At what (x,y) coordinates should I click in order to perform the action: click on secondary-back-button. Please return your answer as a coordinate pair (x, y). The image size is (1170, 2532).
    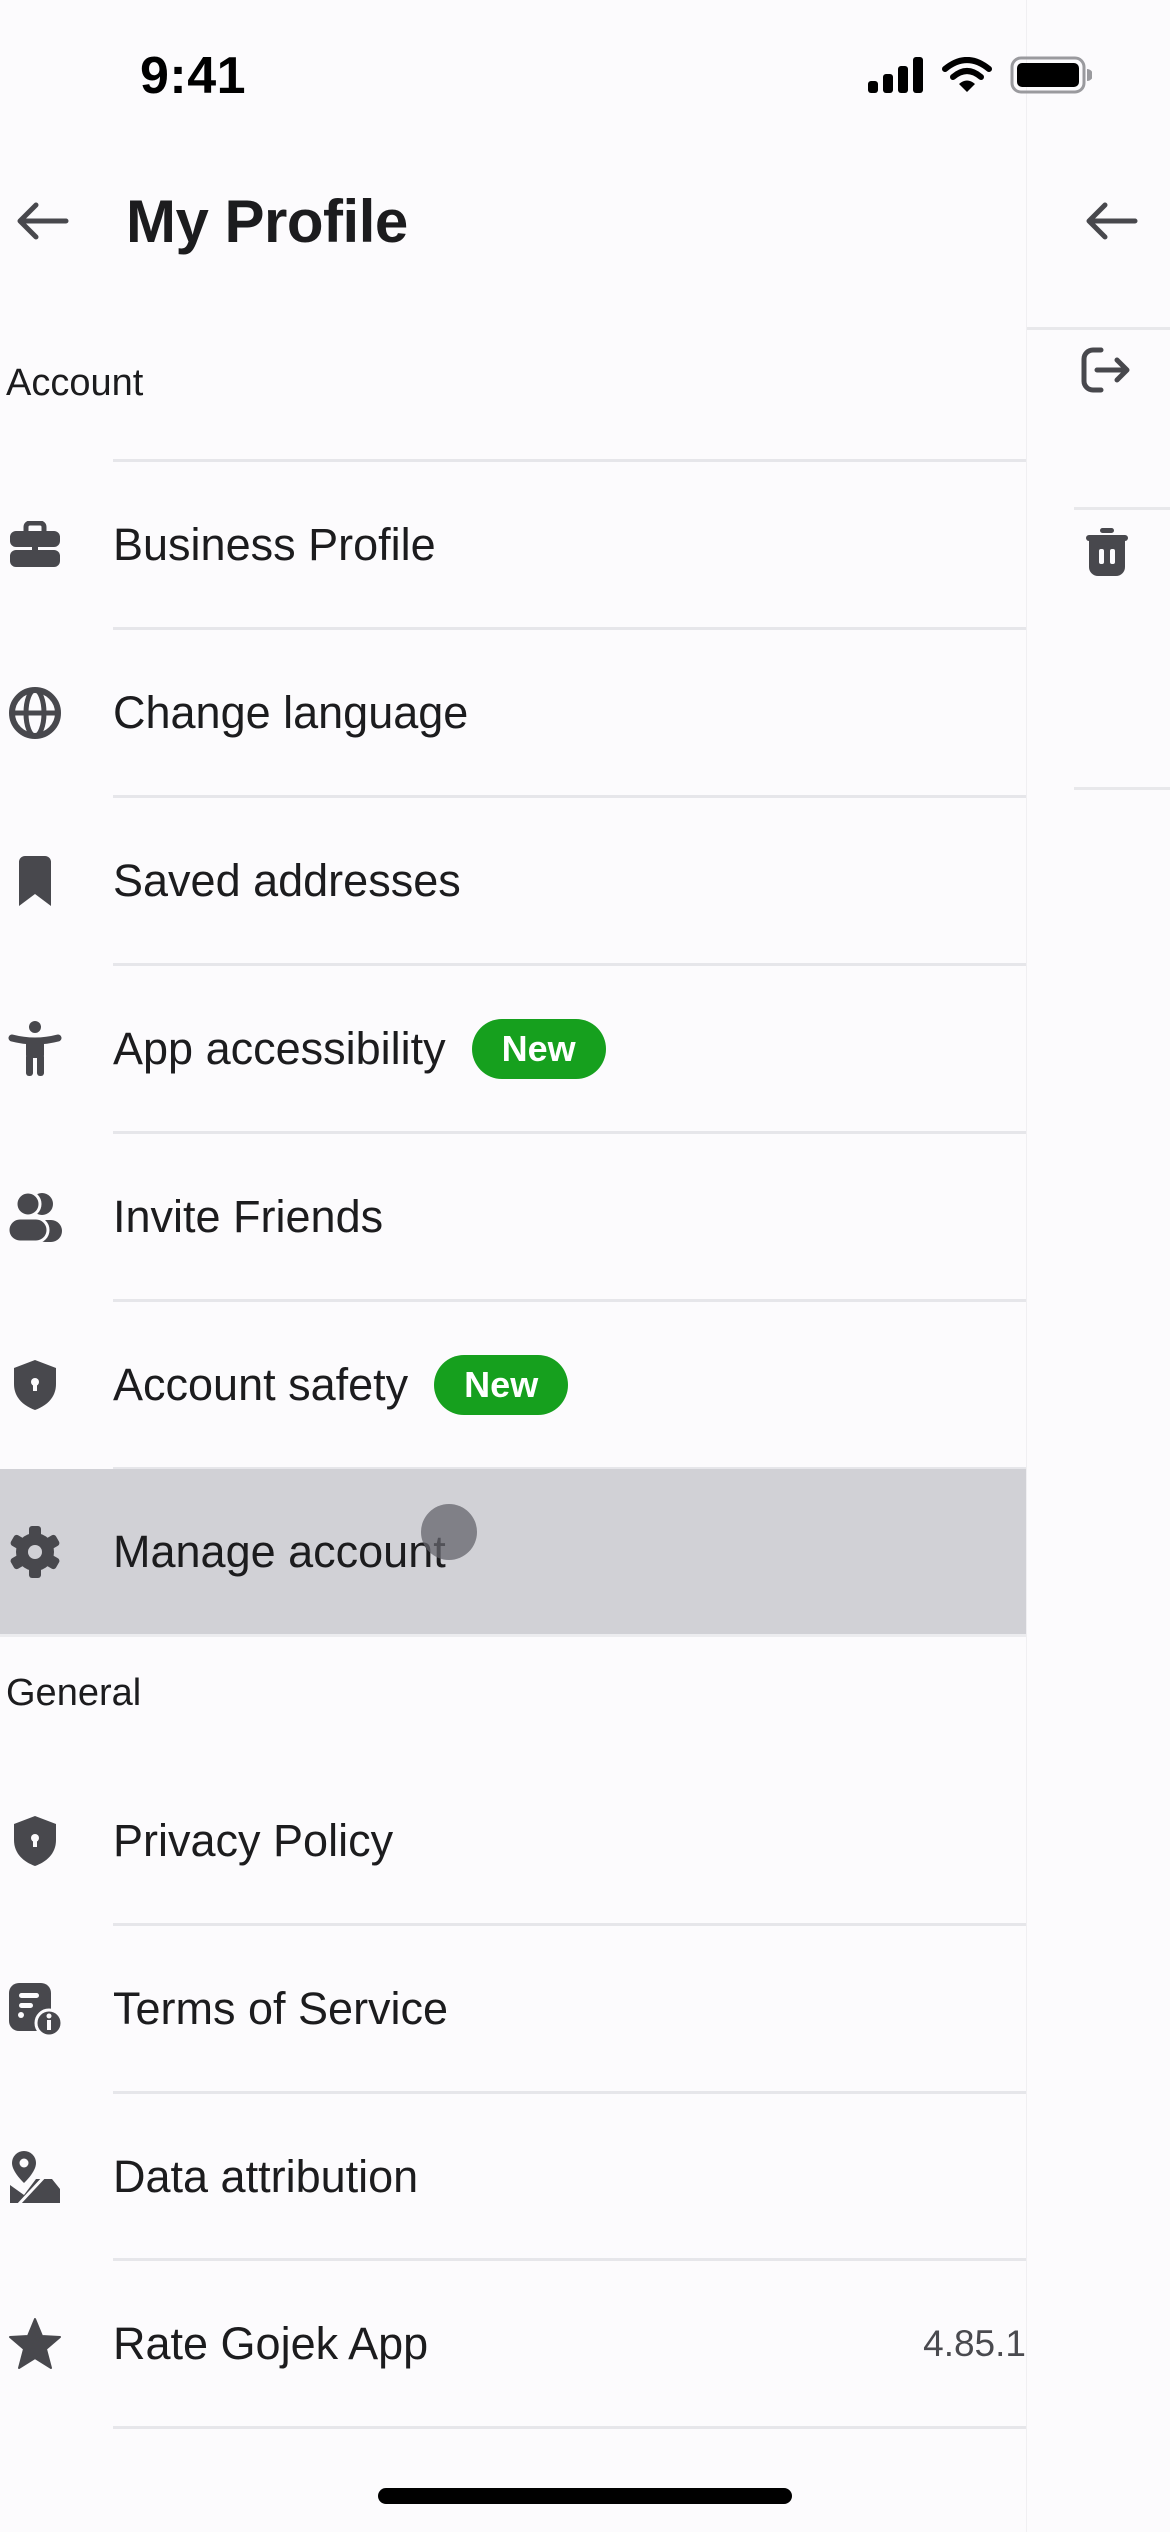
    Looking at the image, I should click on (1111, 221).